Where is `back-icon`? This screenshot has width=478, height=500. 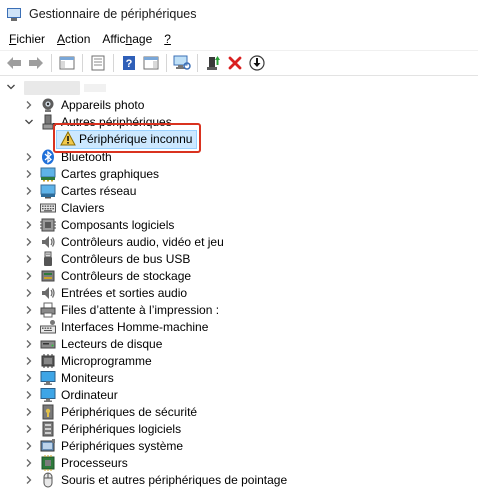 back-icon is located at coordinates (13, 62).